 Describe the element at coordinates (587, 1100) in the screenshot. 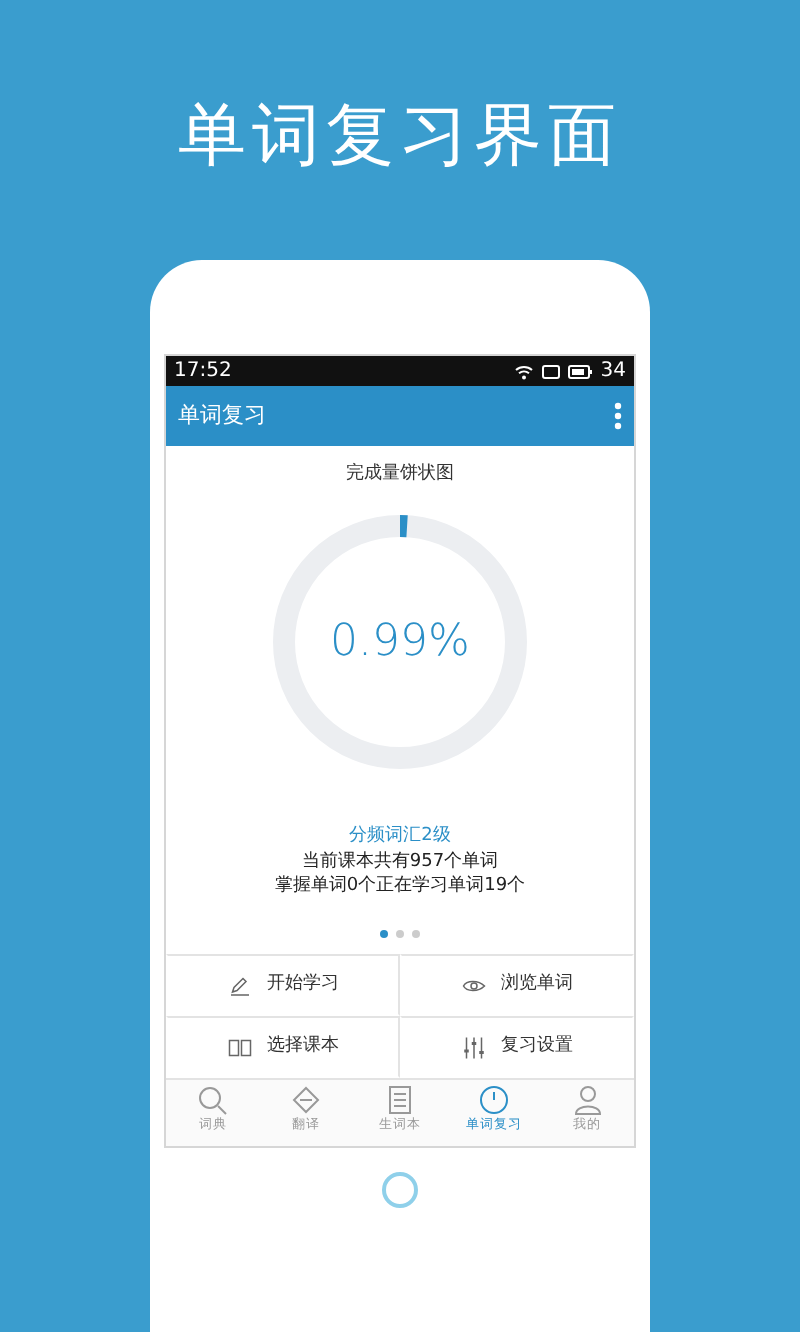

I see `person-icon` at that location.